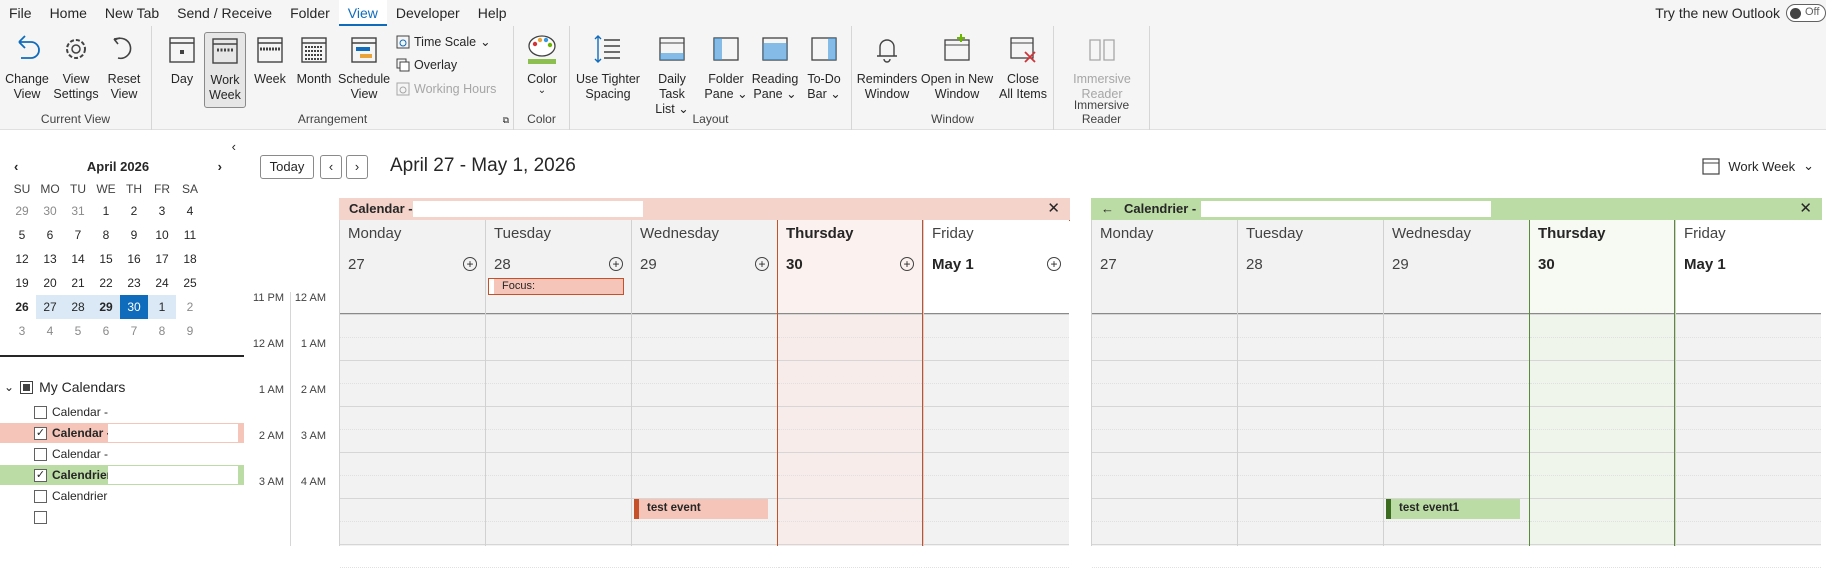  Describe the element at coordinates (225, 70) in the screenshot. I see `work-week-view-button: Work Week` at that location.